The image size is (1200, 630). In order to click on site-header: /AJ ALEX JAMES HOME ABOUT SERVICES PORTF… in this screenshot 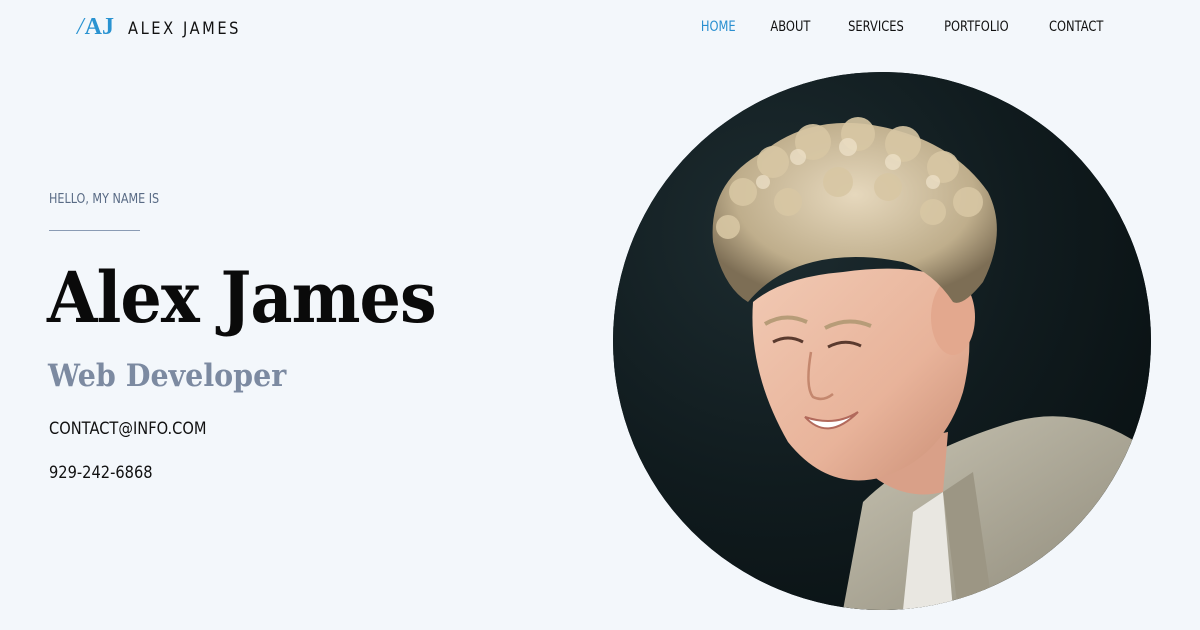, I will do `click(600, 29)`.